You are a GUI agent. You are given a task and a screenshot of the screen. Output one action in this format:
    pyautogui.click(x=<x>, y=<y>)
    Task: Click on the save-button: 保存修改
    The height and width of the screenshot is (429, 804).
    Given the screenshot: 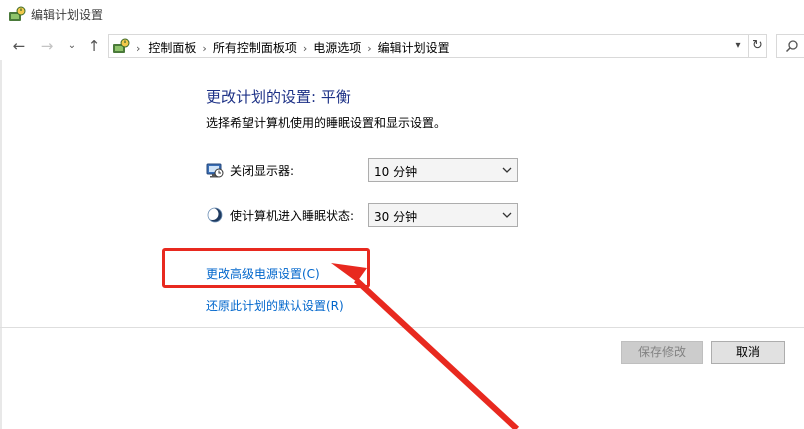 What is the action you would take?
    pyautogui.click(x=662, y=352)
    